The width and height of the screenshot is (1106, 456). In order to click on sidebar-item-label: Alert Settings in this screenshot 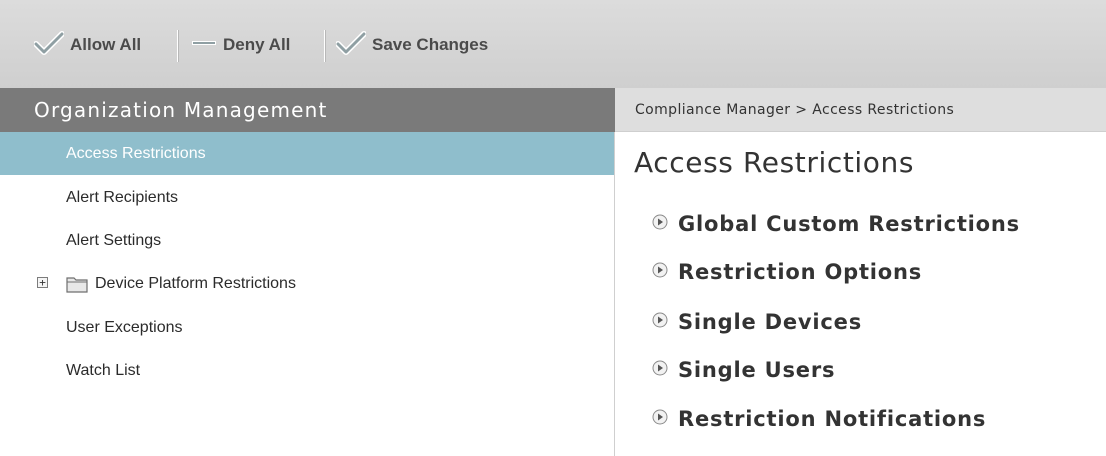, I will do `click(114, 240)`.